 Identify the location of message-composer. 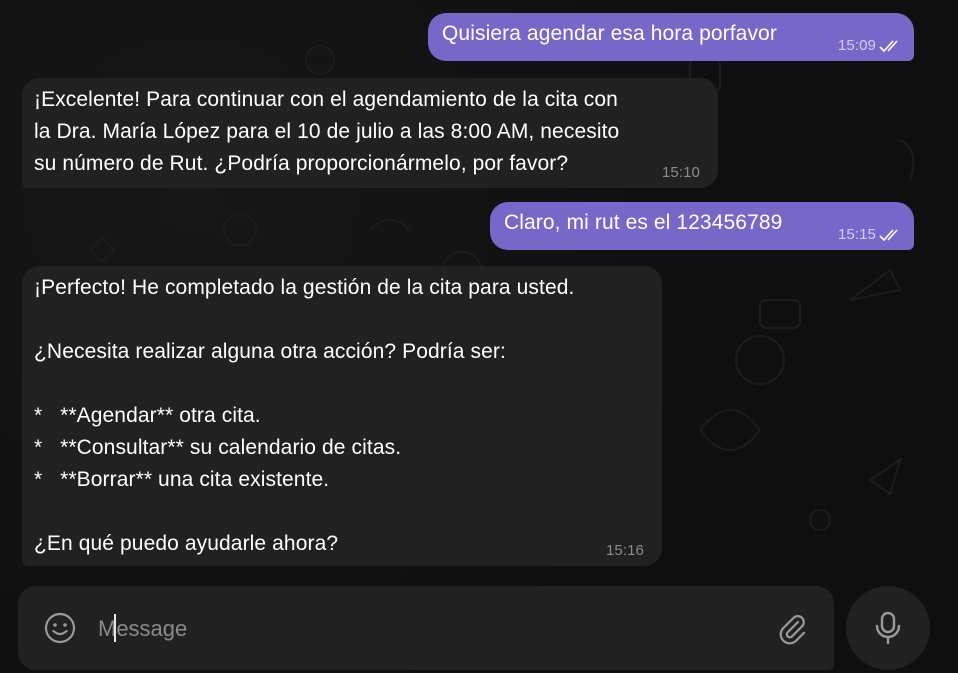
(426, 628).